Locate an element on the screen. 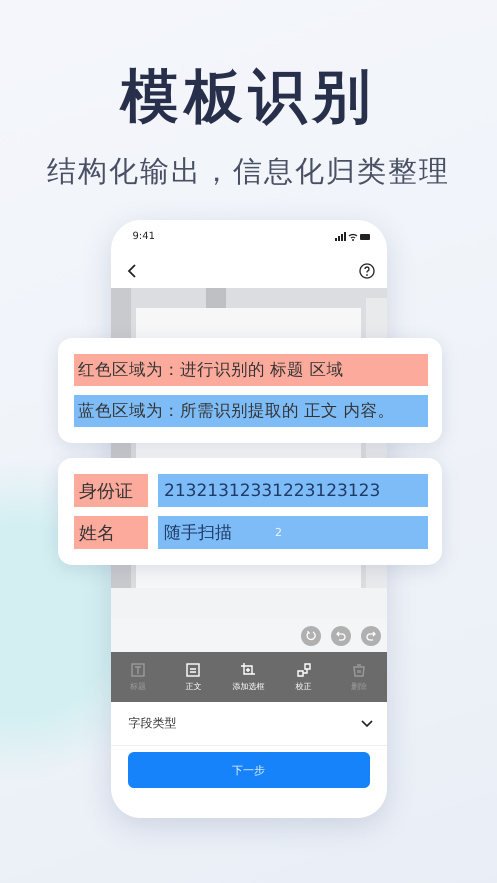 Image resolution: width=497 pixels, height=883 pixels. subheadline: 结构化输出，信息化归类整理 is located at coordinates (248, 171).